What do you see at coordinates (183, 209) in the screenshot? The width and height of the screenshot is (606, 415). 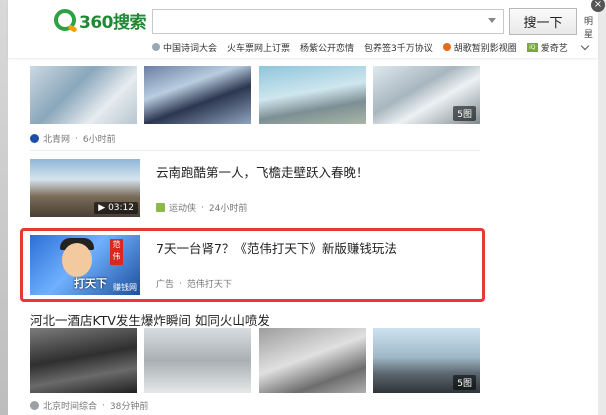 I see `source-name: 运动侠` at bounding box center [183, 209].